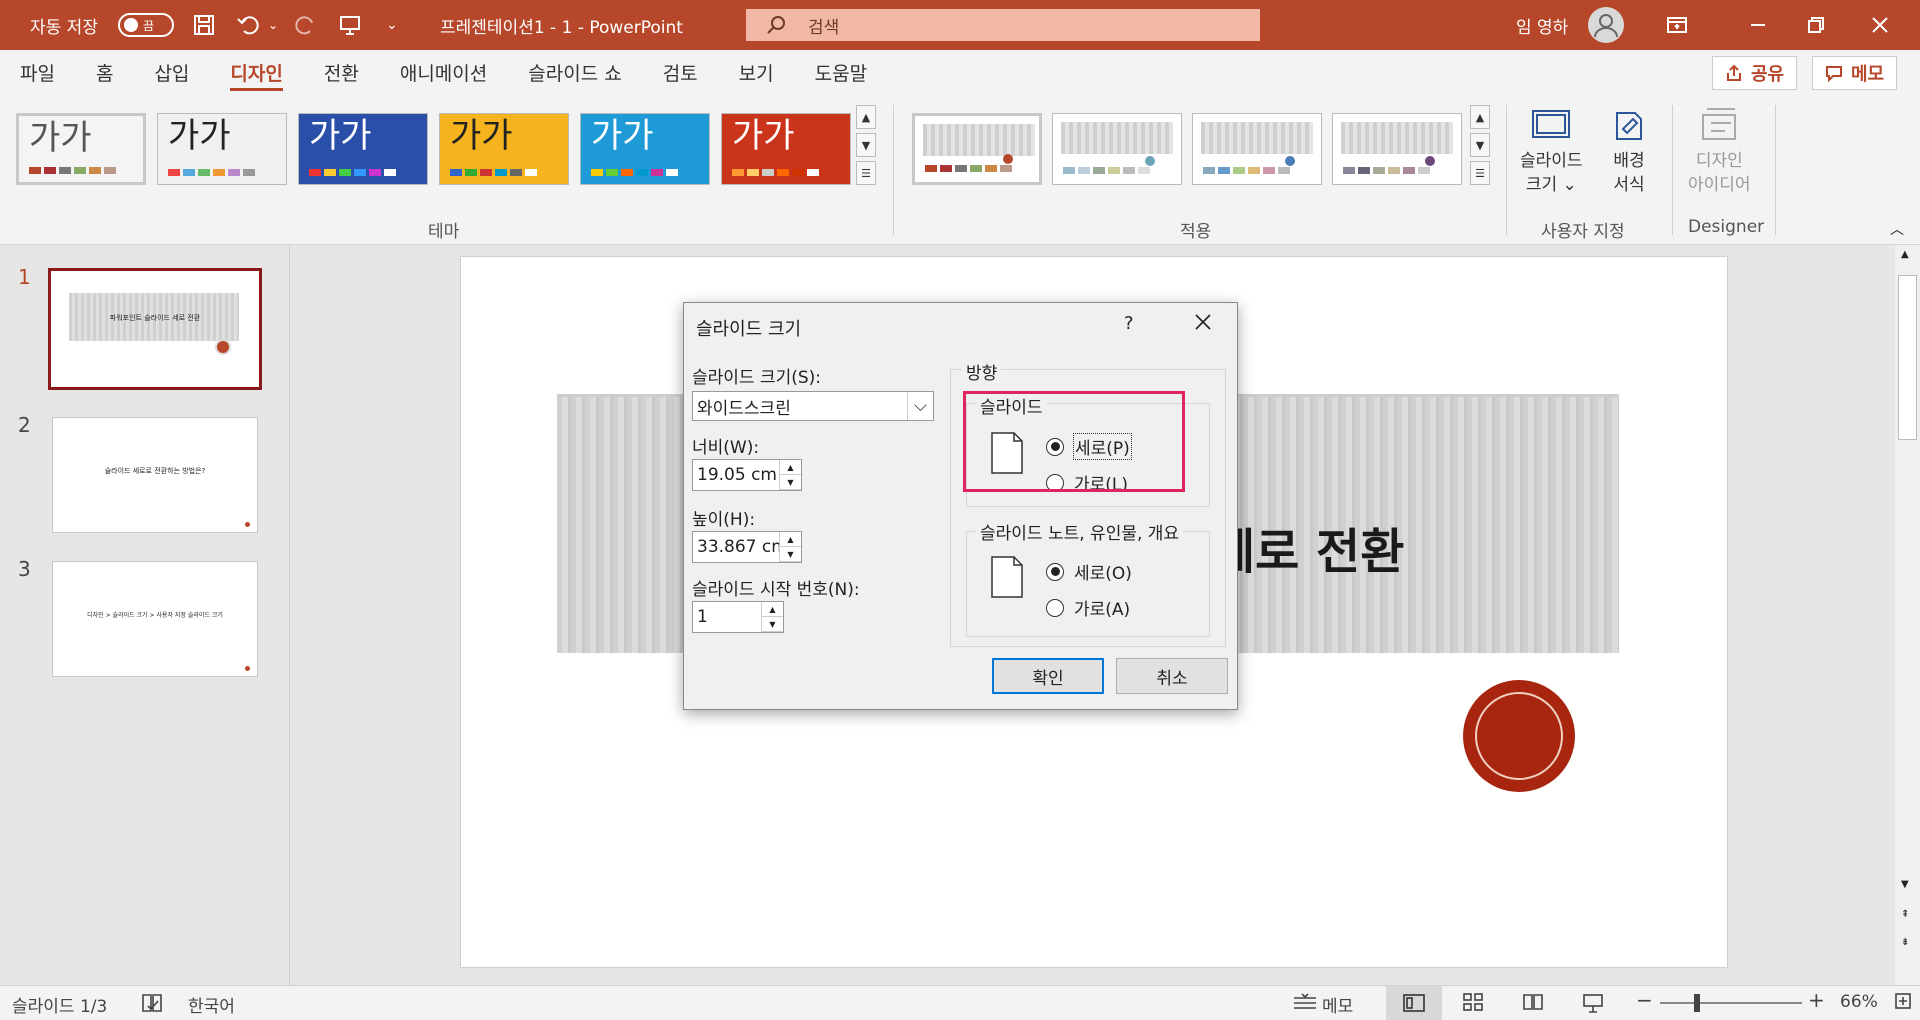  What do you see at coordinates (1129, 323) in the screenshot?
I see `help-icon: ?` at bounding box center [1129, 323].